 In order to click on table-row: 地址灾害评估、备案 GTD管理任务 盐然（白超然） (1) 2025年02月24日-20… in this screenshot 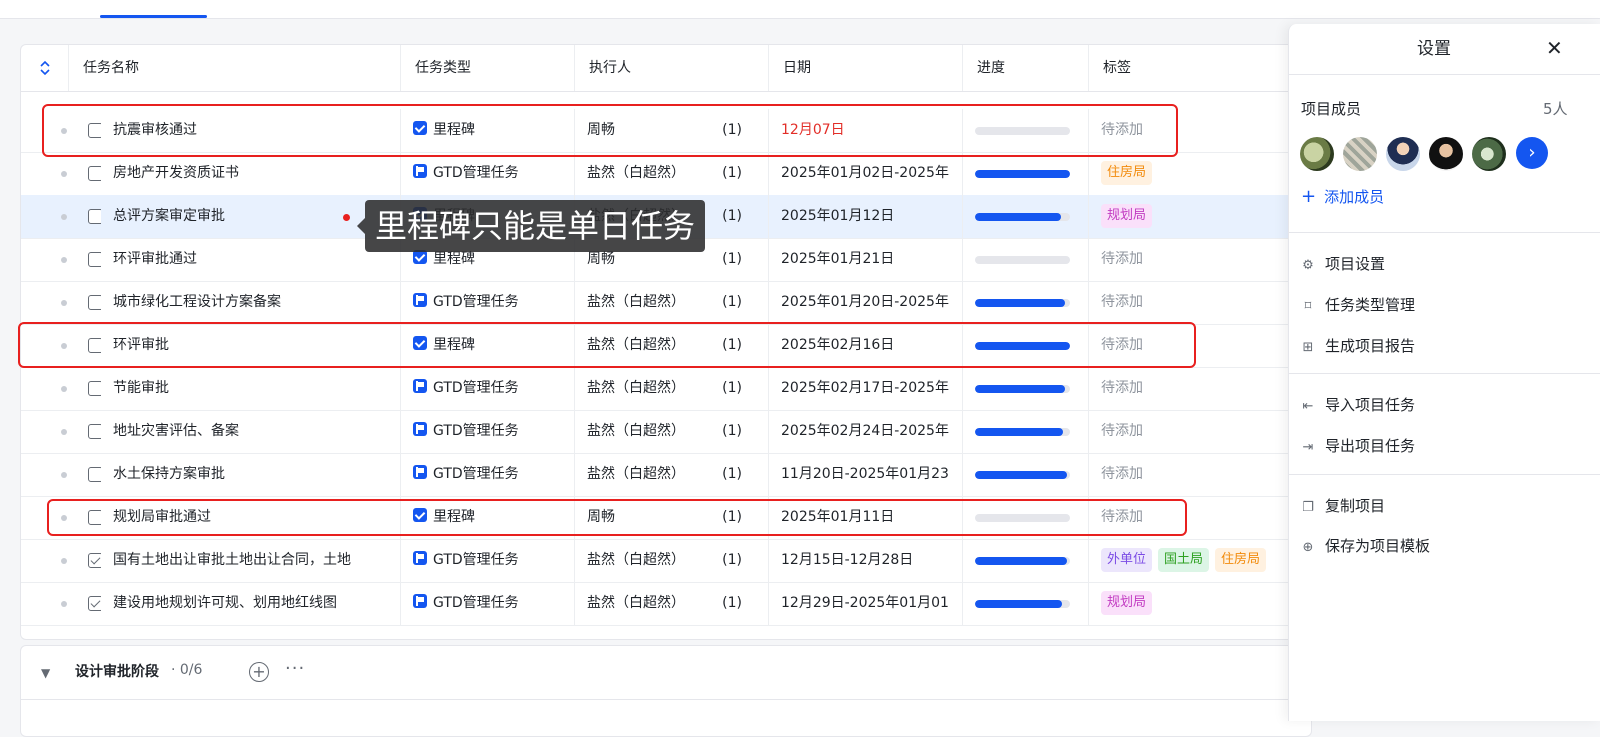, I will do `click(666, 432)`.